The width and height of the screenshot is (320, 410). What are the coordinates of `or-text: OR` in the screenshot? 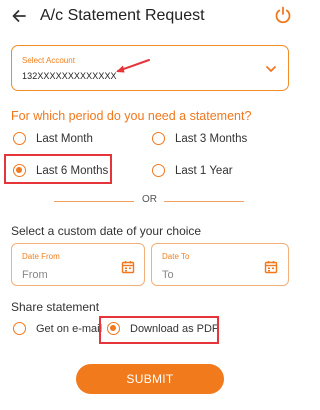 It's located at (149, 199).